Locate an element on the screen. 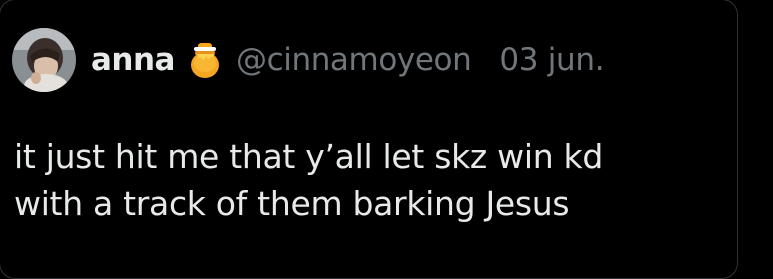 The image size is (773, 279). author-handle: @cinnamoyeon is located at coordinates (354, 60).